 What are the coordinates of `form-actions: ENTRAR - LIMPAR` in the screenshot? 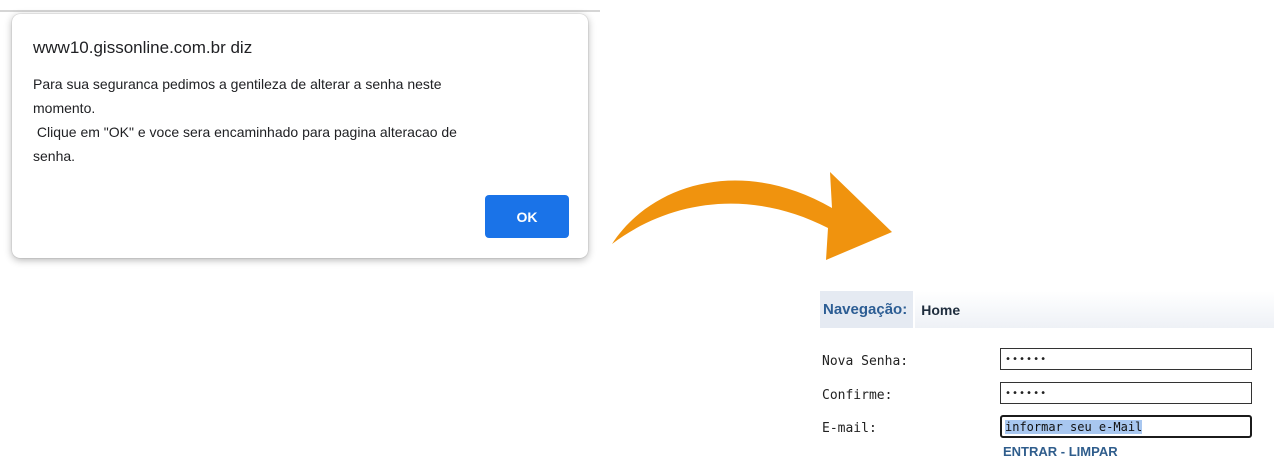 It's located at (1060, 451).